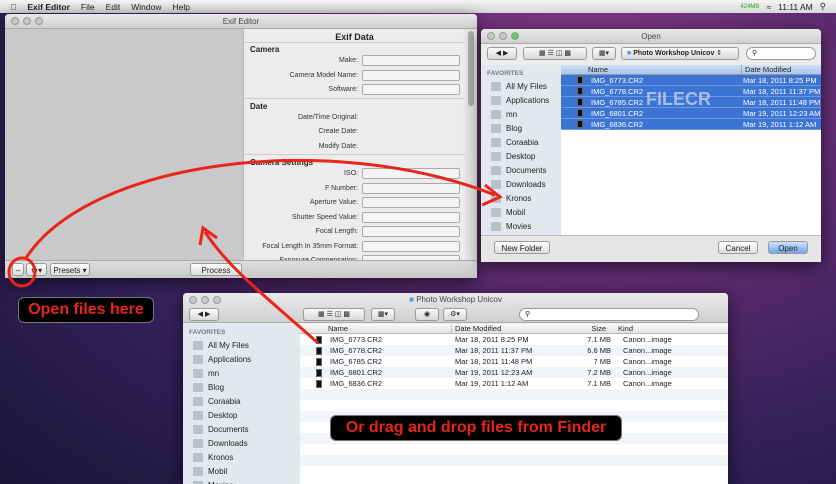  Describe the element at coordinates (476, 428) in the screenshot. I see `annotation-drag-drop: Or drag and drop files from Finder` at that location.